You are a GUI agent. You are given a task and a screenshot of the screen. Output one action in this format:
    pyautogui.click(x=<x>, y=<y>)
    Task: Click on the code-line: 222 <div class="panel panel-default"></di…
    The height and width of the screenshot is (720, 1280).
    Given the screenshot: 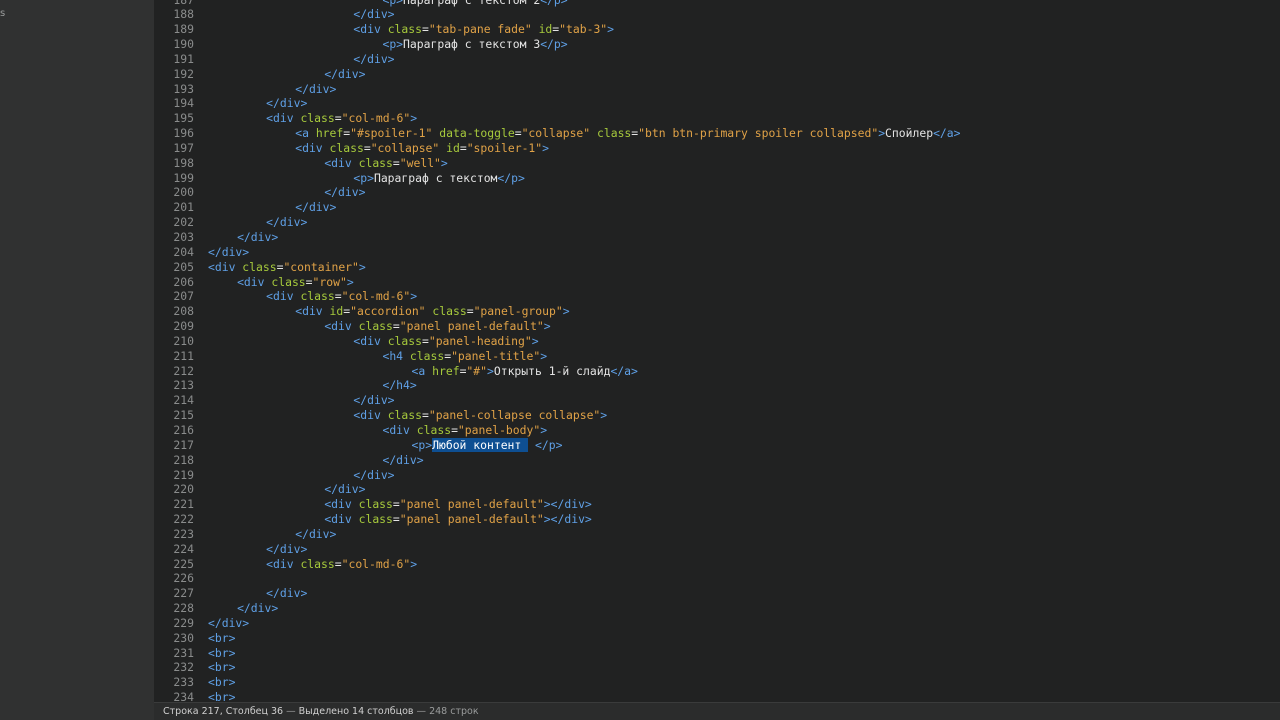 What is the action you would take?
    pyautogui.click(x=717, y=519)
    